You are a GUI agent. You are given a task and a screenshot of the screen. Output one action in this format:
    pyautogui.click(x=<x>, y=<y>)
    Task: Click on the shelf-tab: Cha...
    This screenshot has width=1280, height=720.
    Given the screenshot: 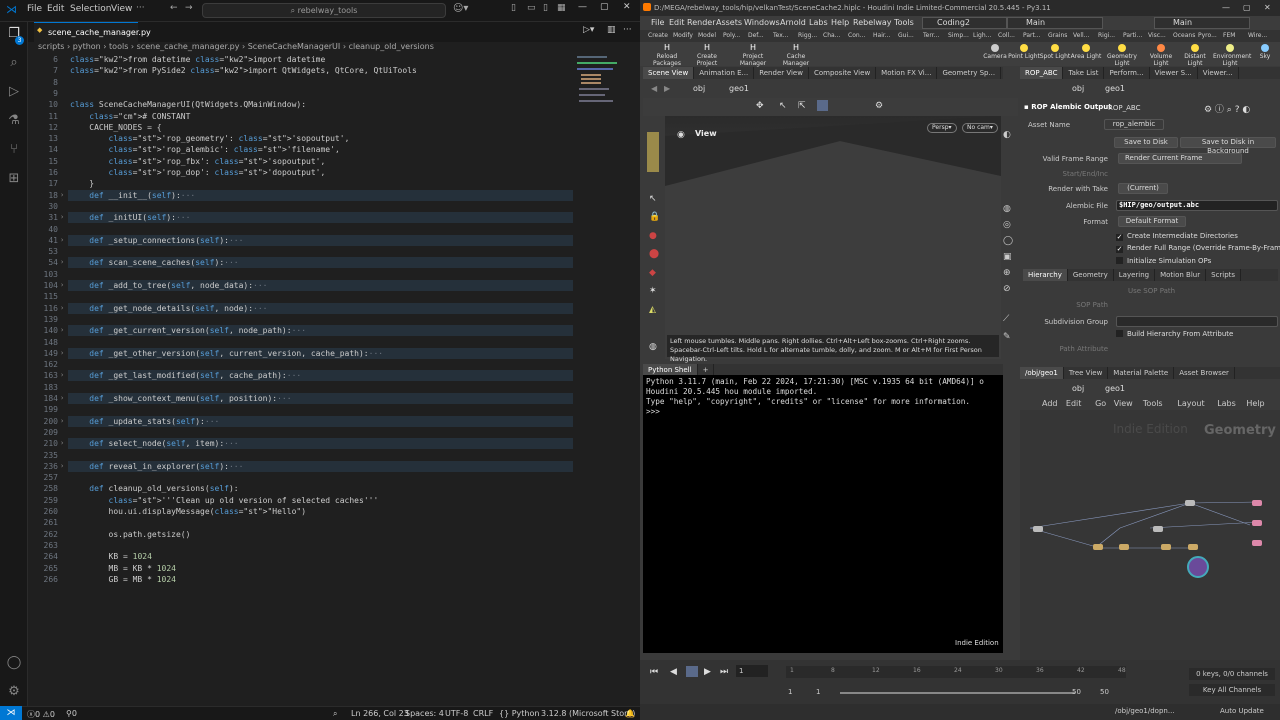 What is the action you would take?
    pyautogui.click(x=831, y=35)
    